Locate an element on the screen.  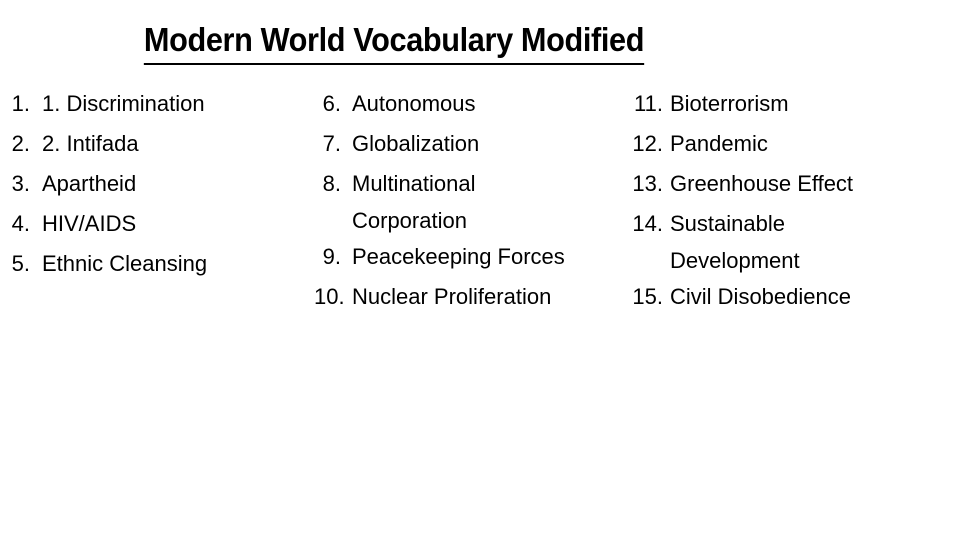
list-item-number: 15. is located at coordinates (647, 296).